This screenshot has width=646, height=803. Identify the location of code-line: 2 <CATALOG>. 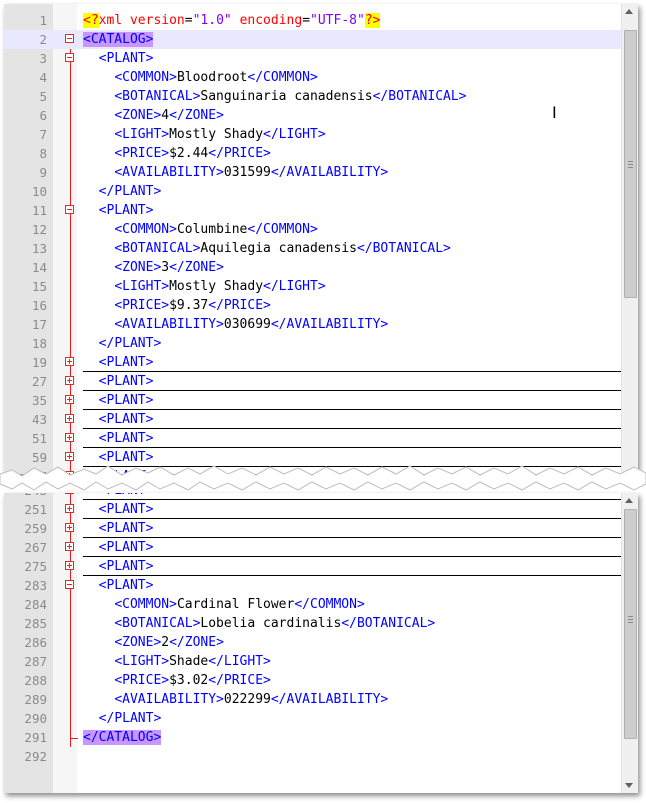
(312, 39).